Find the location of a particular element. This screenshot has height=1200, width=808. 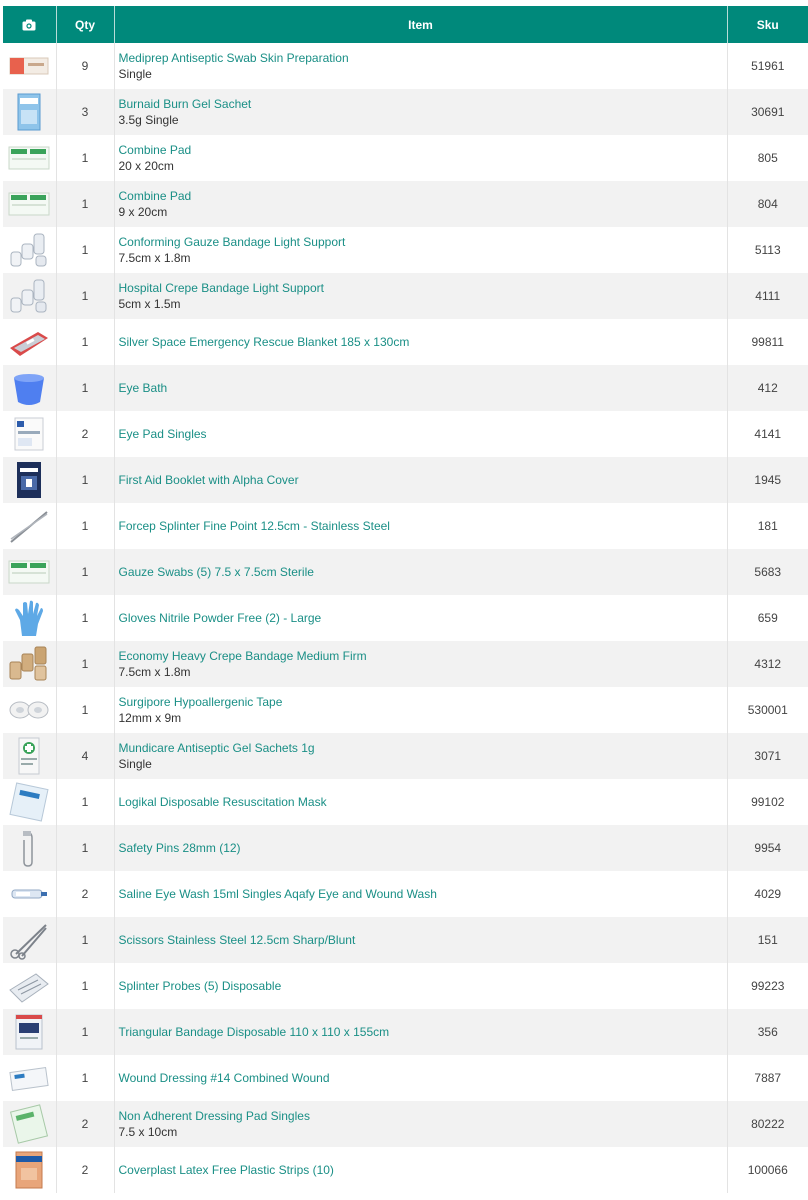

item-variant: 5cm x 1.5m is located at coordinates (149, 304).